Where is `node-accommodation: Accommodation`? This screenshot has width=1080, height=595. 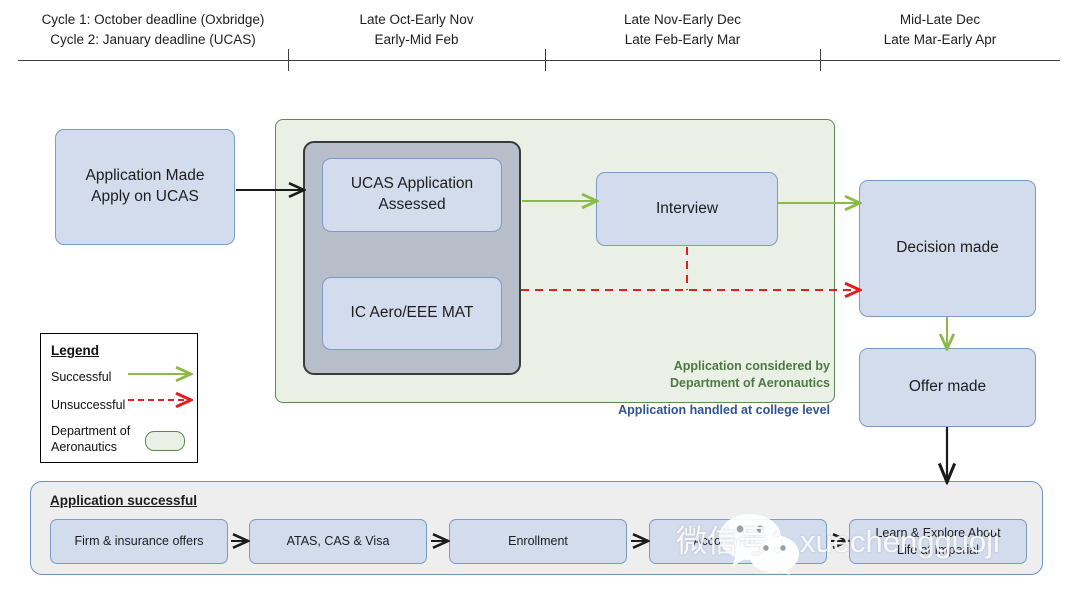
node-accommodation: Accommodation is located at coordinates (738, 541).